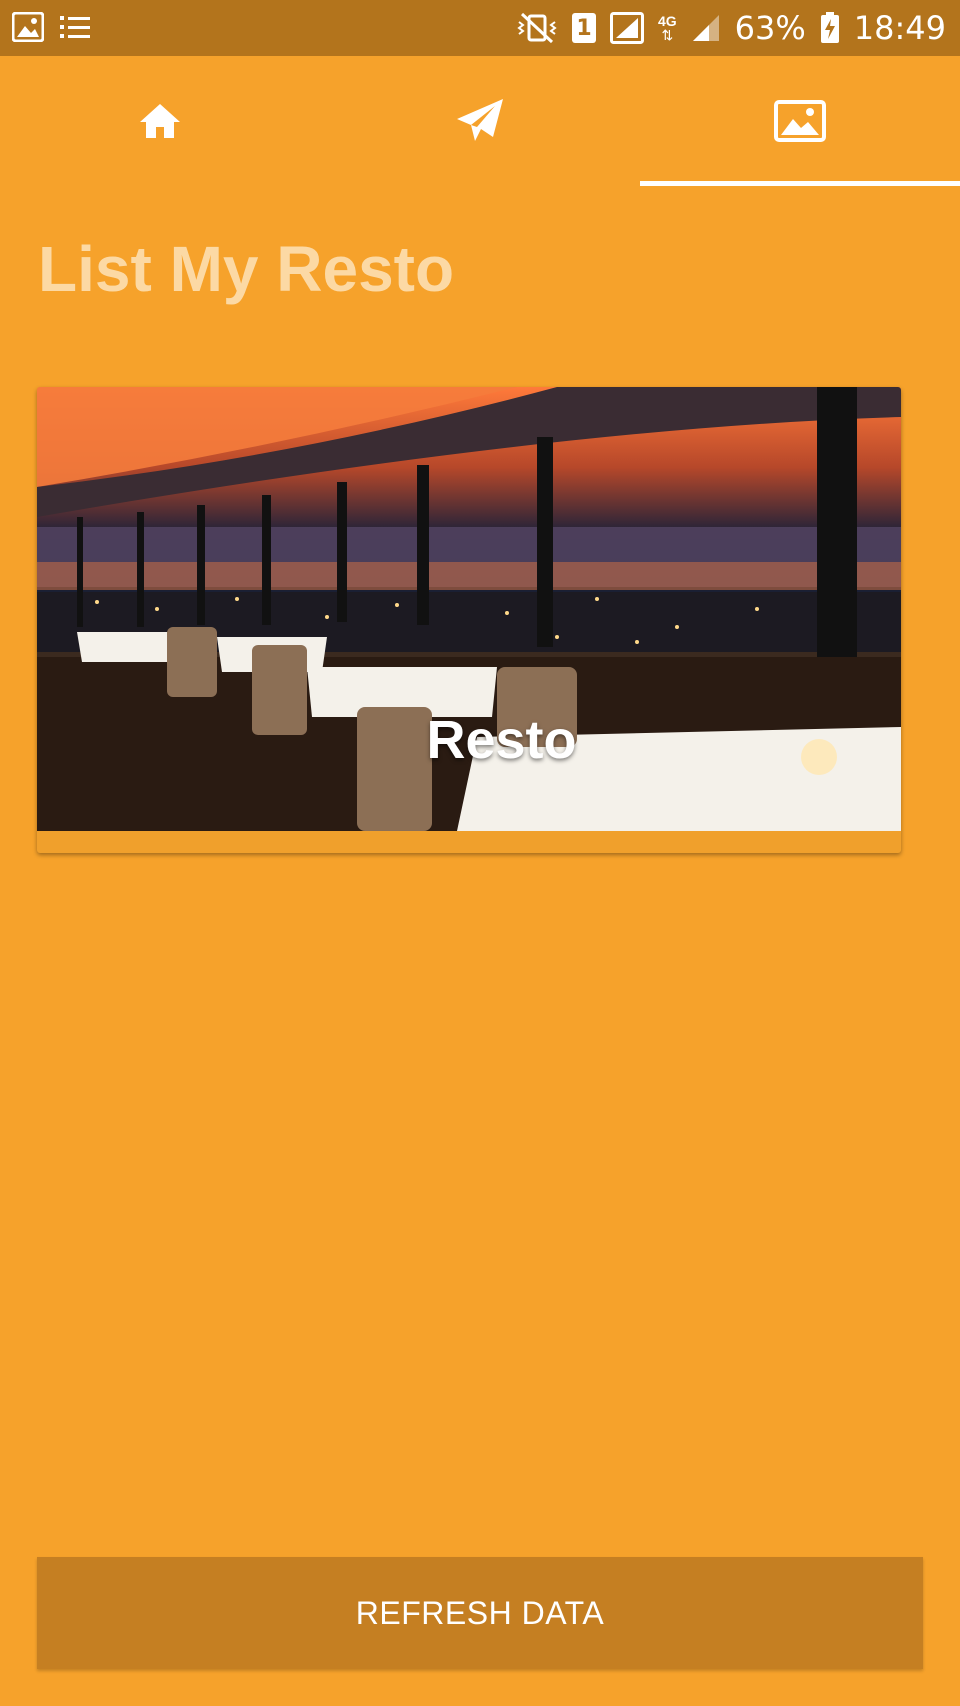 The width and height of the screenshot is (960, 1706). I want to click on page-title: List My Resto, so click(246, 269).